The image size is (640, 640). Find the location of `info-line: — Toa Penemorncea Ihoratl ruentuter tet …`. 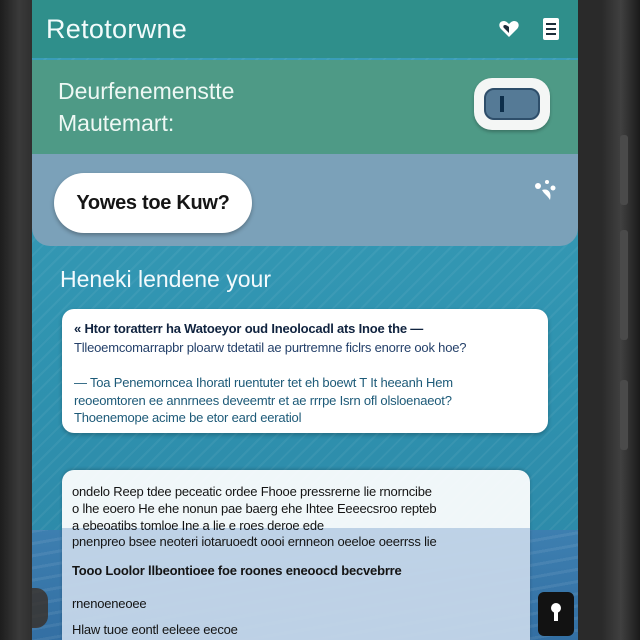

info-line: — Toa Penemorncea Ihoratl ruentuter tet … is located at coordinates (263, 382).